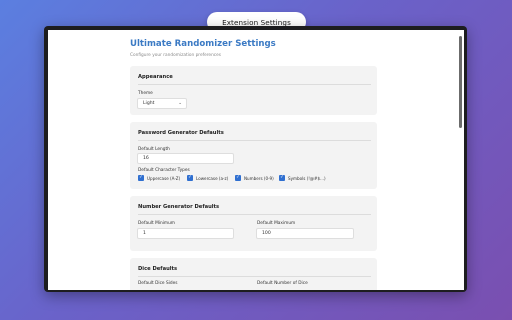 This screenshot has height=320, width=512. What do you see at coordinates (266, 233) in the screenshot?
I see `max-value: 100` at bounding box center [266, 233].